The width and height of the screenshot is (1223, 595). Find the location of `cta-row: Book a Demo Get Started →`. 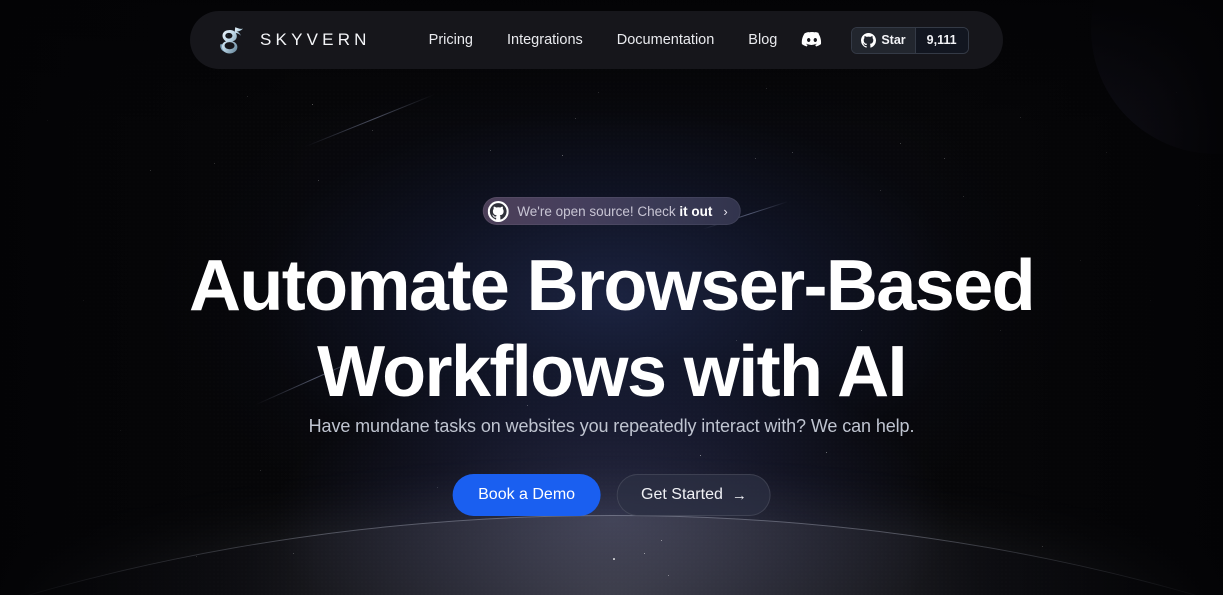

cta-row: Book a Demo Get Started → is located at coordinates (611, 495).